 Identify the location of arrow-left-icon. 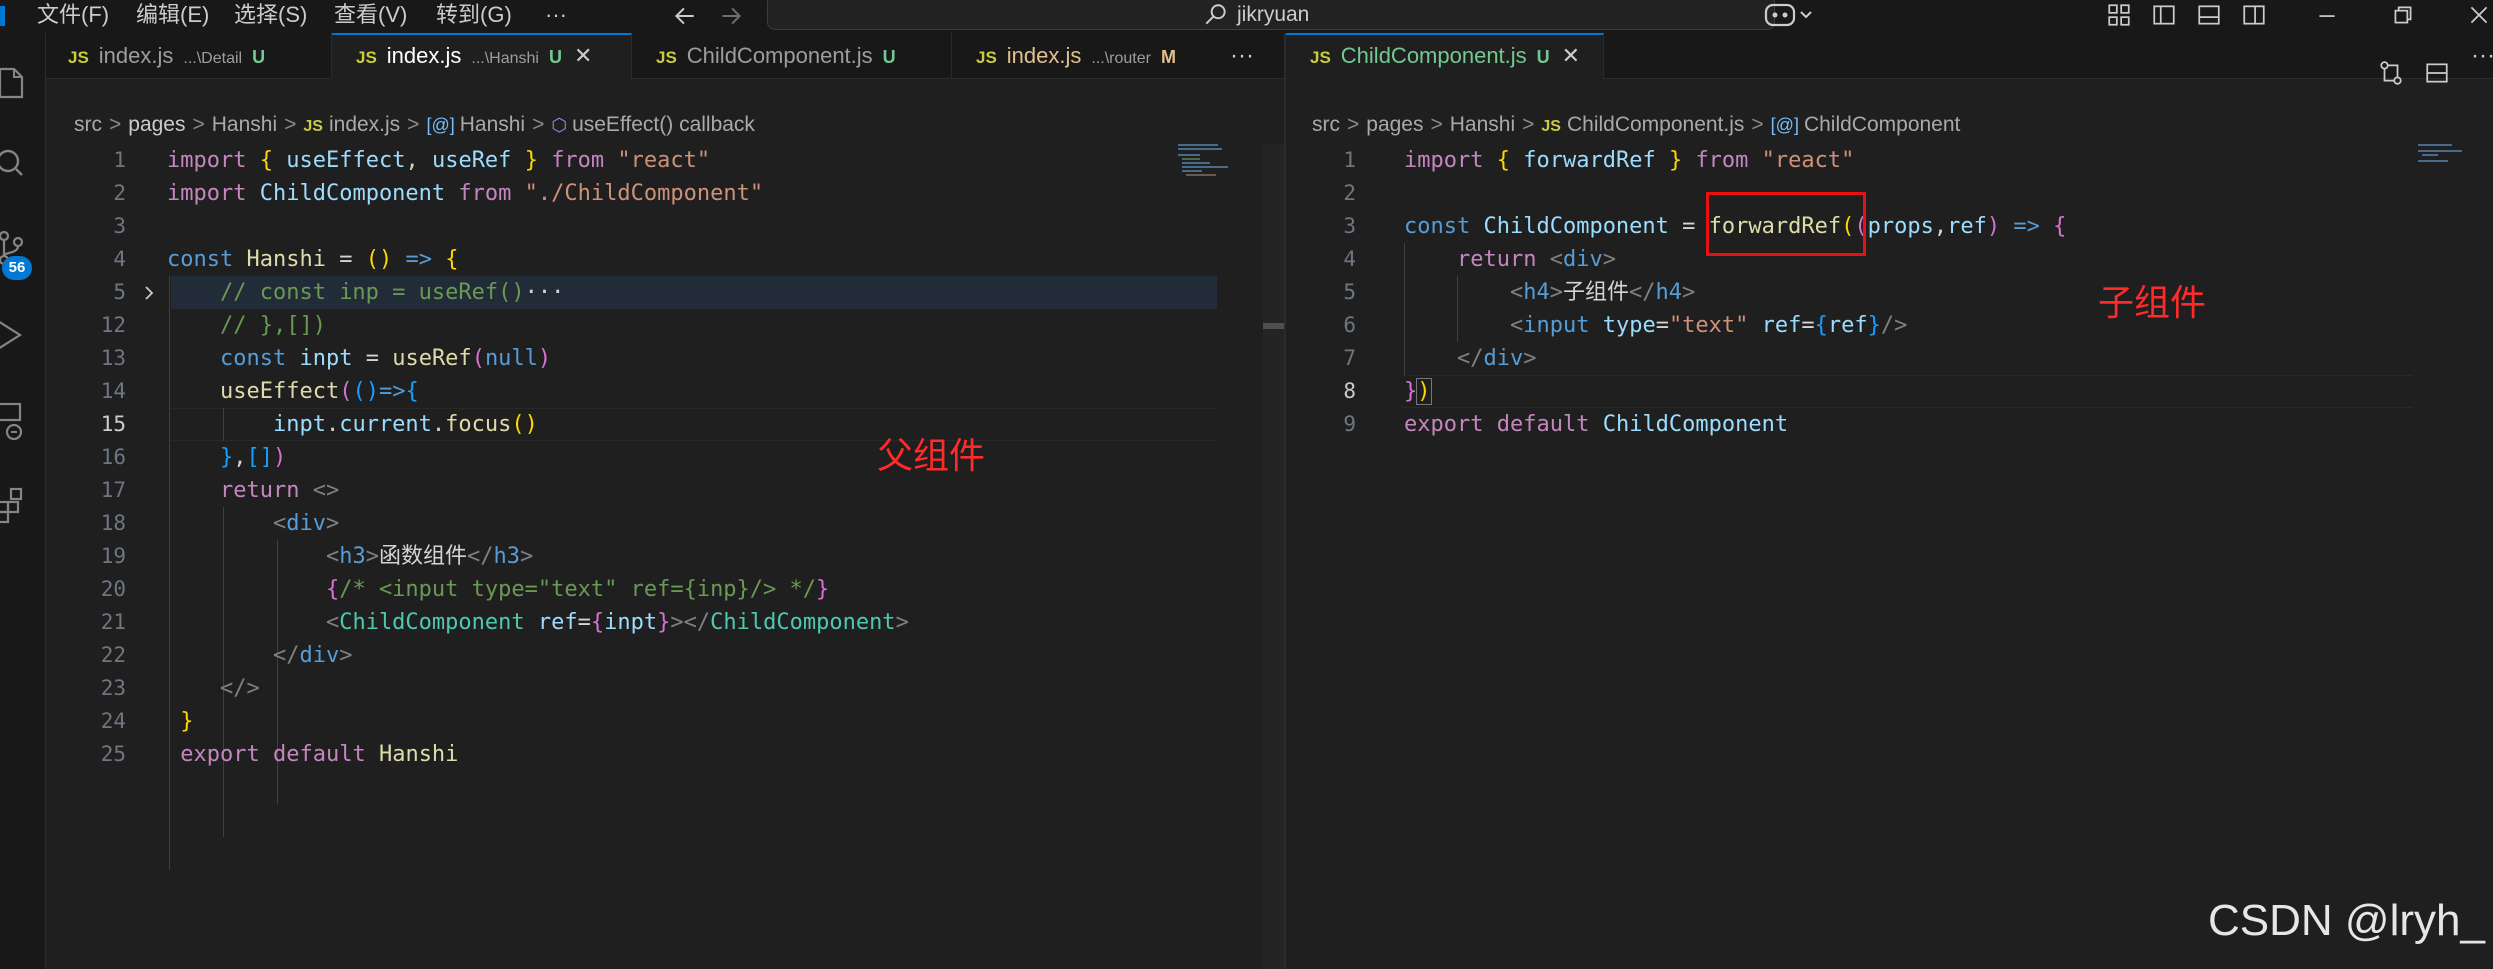
(685, 15).